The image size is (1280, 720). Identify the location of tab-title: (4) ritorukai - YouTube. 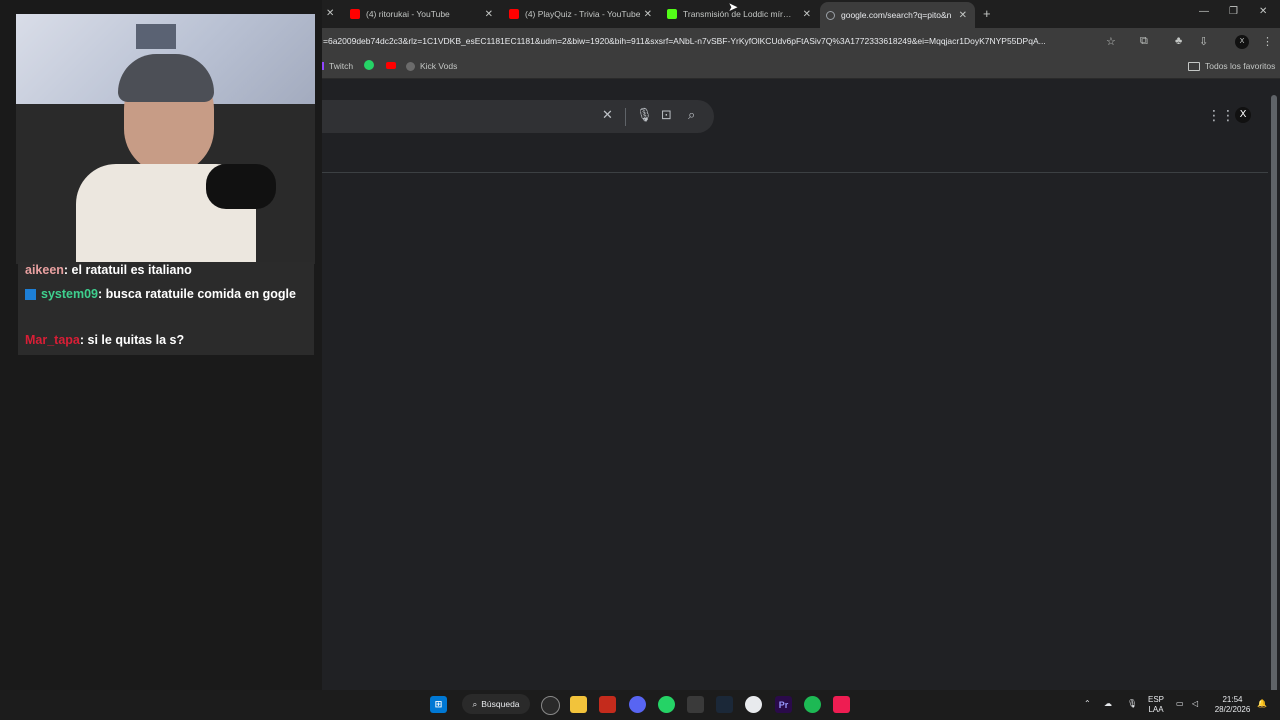
(408, 14).